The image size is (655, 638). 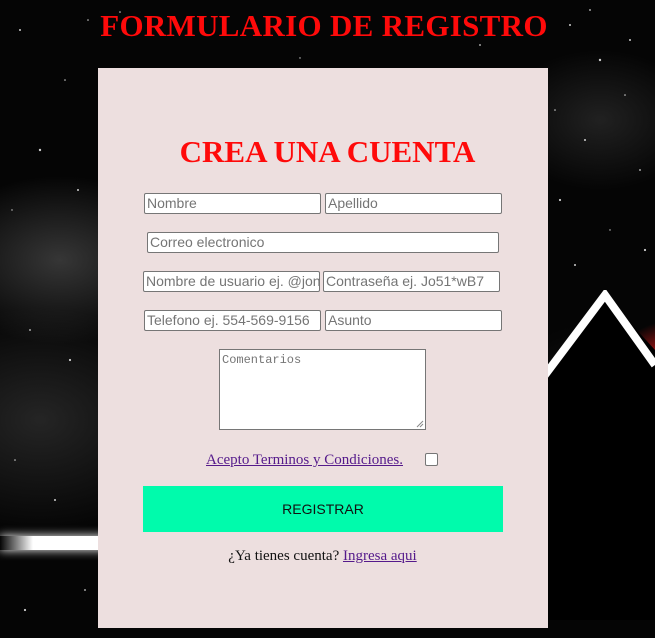 I want to click on register-button: REGISTRAR, so click(x=323, y=509).